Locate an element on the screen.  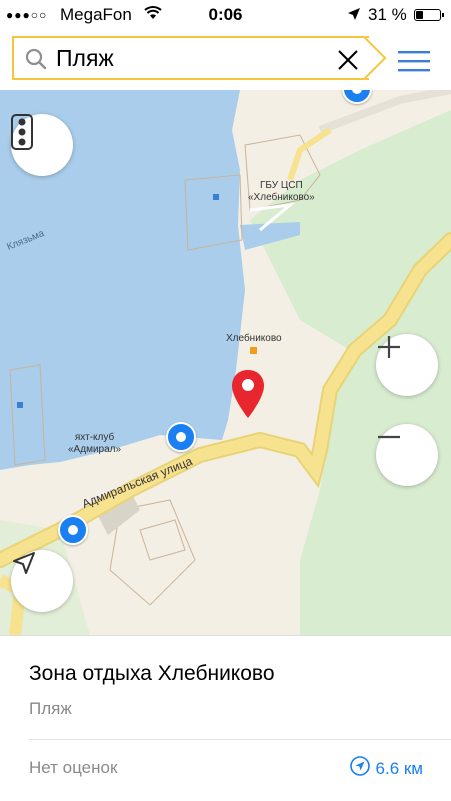
zoom-in-button is located at coordinates (407, 365).